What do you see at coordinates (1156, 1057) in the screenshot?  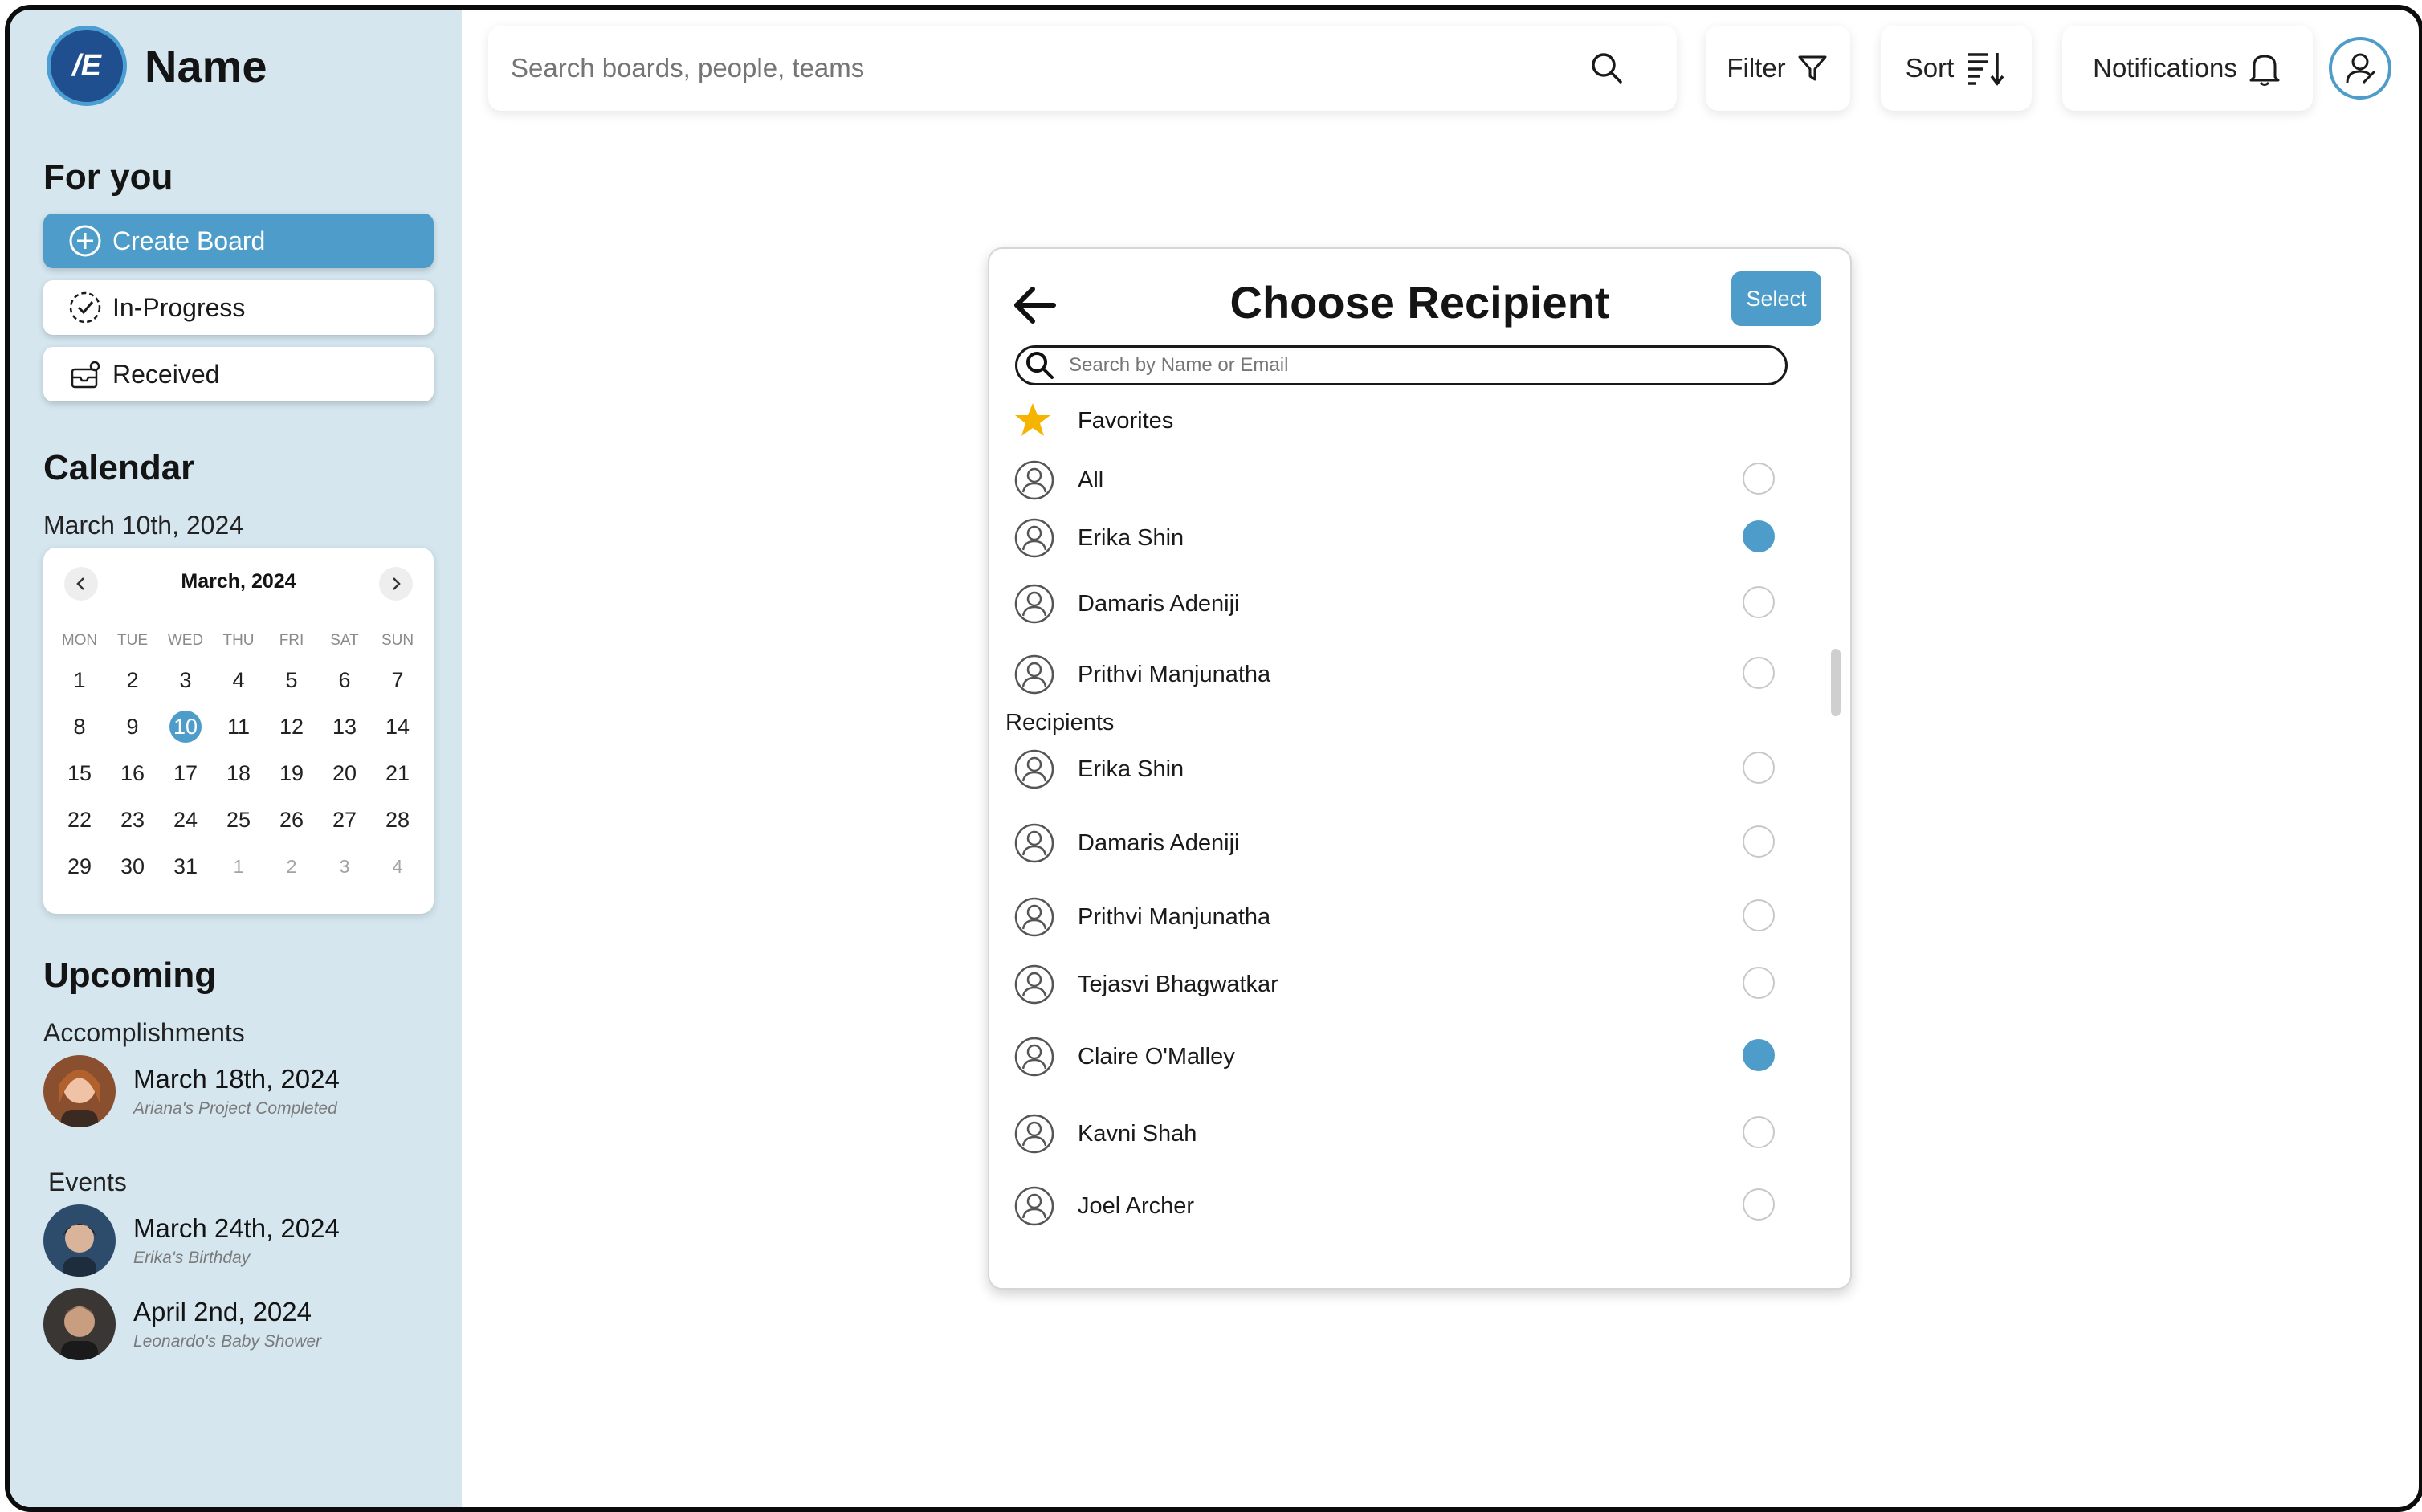 I see `recipient-name: Claire O'Malley` at bounding box center [1156, 1057].